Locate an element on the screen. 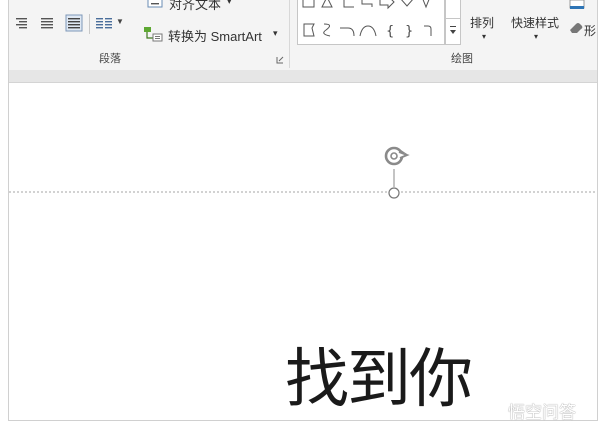 Image resolution: width=600 pixels, height=431 pixels. justify-icon is located at coordinates (47, 23).